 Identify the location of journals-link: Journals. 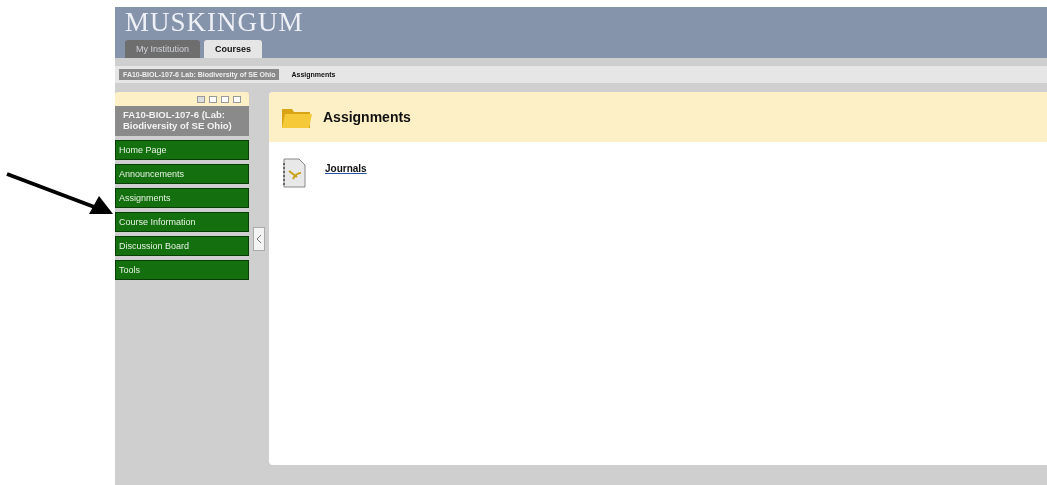
(346, 168).